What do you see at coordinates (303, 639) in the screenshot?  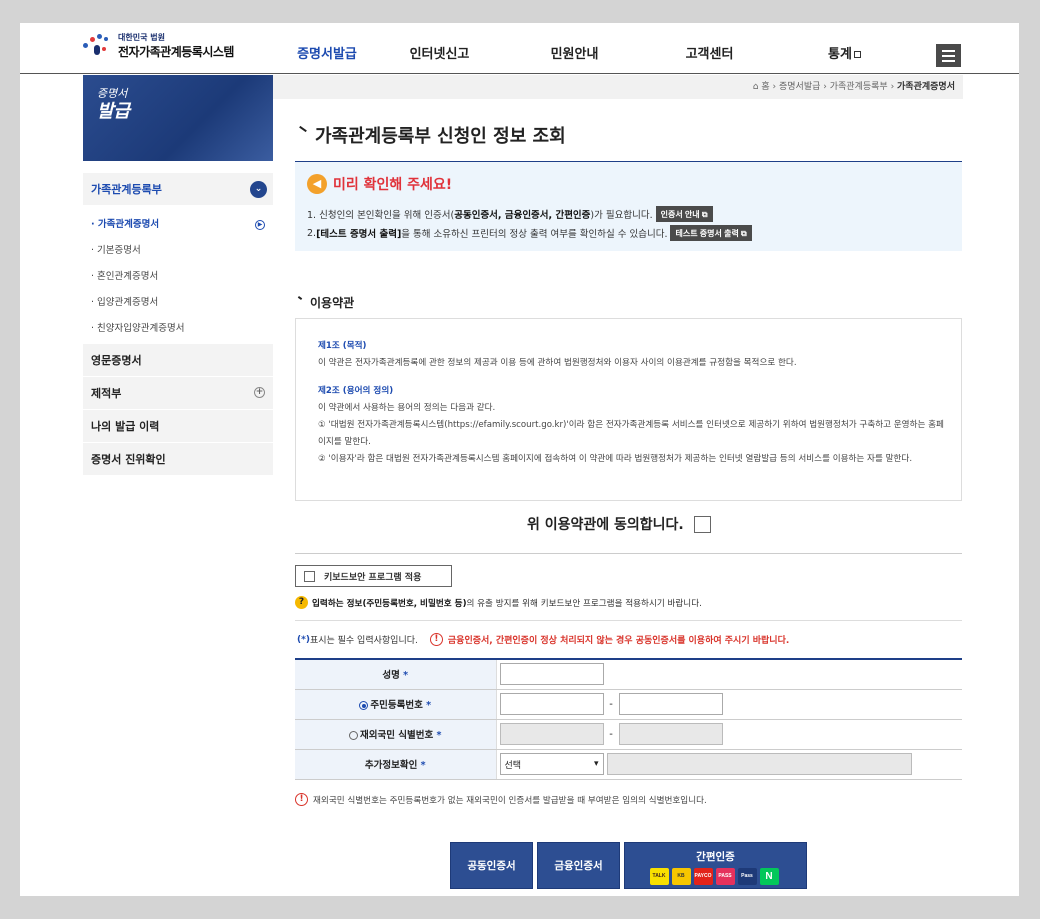 I see `required-star: (*)` at bounding box center [303, 639].